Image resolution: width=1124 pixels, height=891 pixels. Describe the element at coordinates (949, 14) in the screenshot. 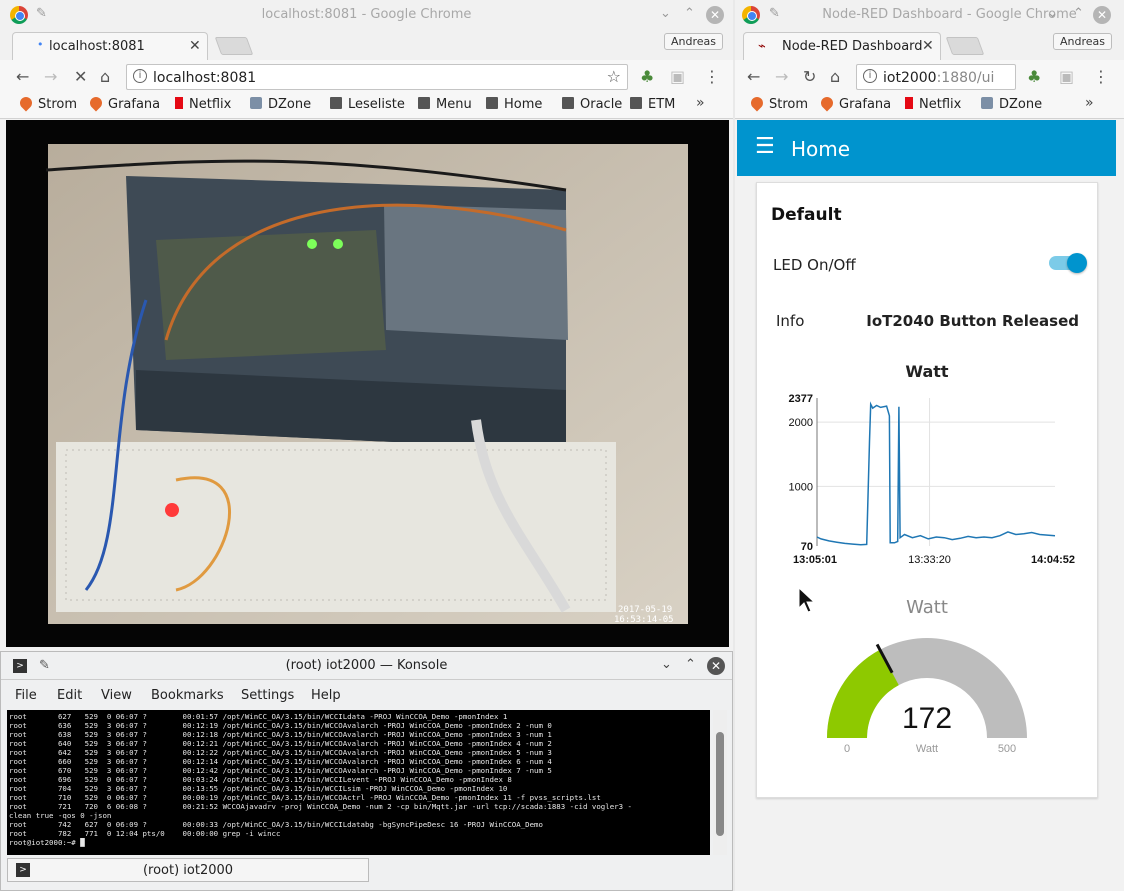

I see `right-window-title: Node-RED Dashboard - Google Chrome` at that location.